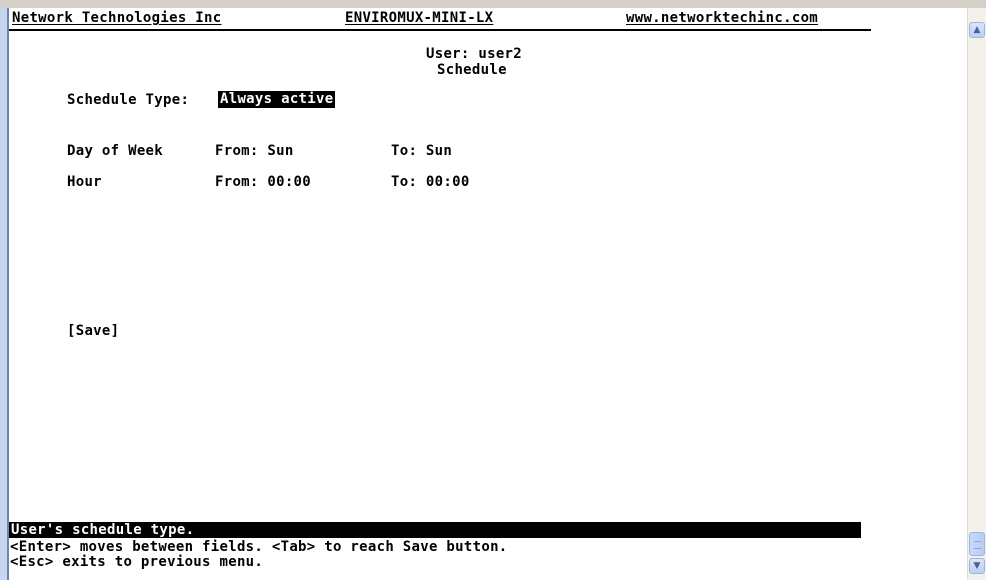 The image size is (986, 580). What do you see at coordinates (474, 54) in the screenshot?
I see `user-line: User: user2` at bounding box center [474, 54].